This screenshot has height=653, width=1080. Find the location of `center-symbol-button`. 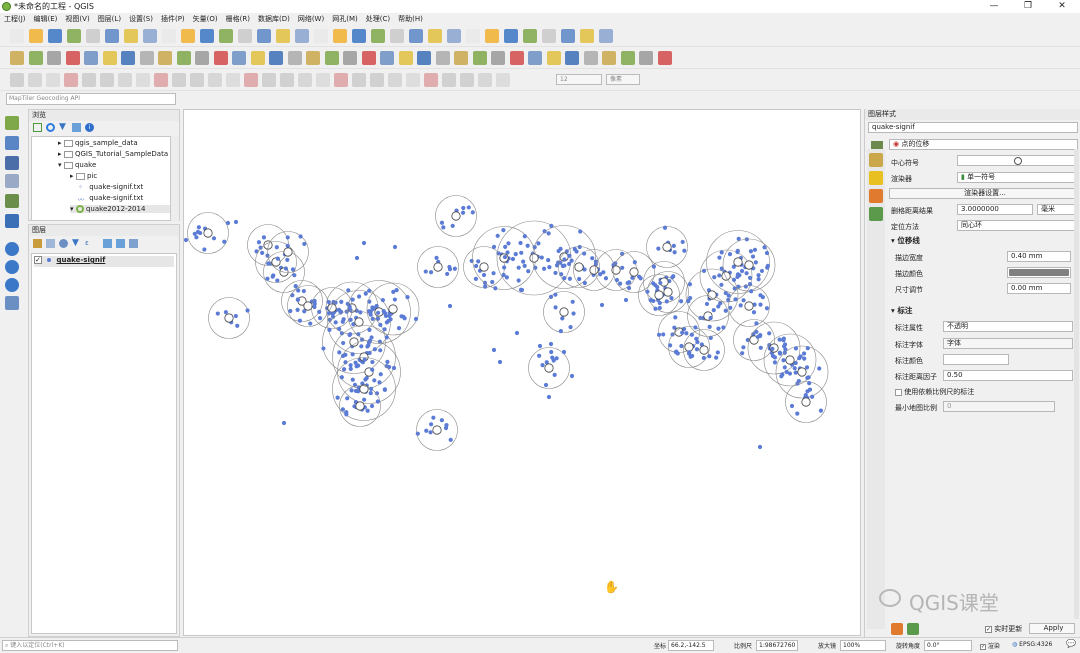

center-symbol-button is located at coordinates (1016, 160).